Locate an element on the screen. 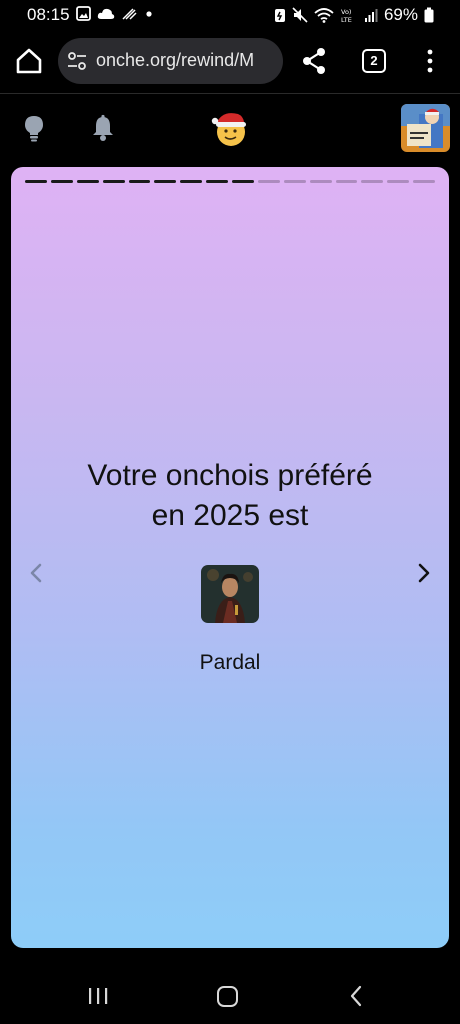  recents-icon is located at coordinates (98, 996).